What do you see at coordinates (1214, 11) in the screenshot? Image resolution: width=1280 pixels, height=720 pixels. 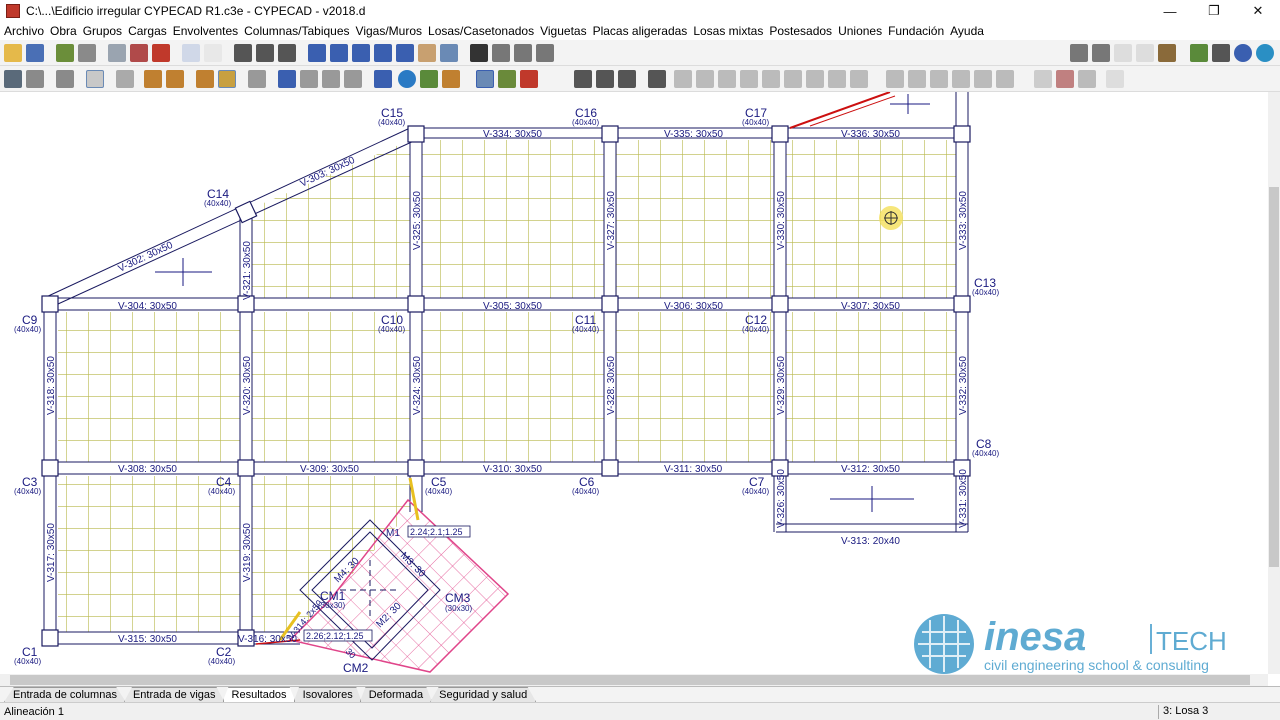 I see `restore-button: ❐` at bounding box center [1214, 11].